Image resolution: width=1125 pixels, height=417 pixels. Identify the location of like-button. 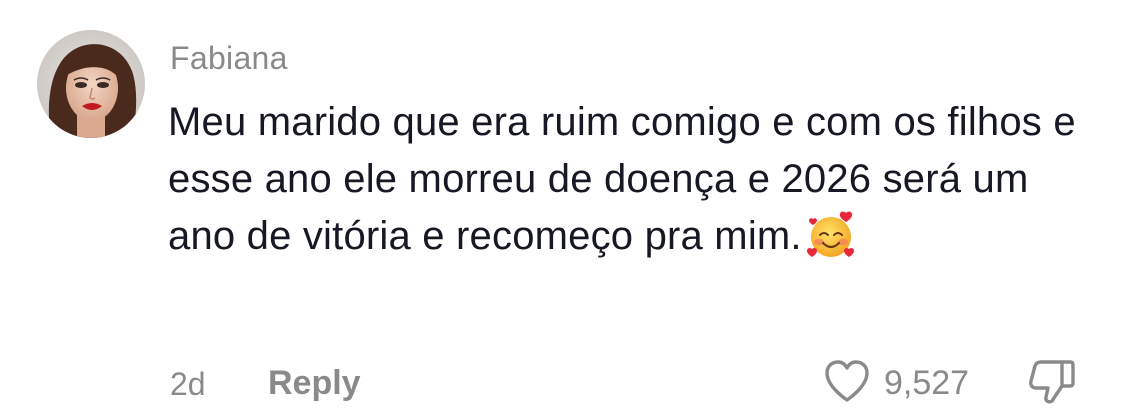
(847, 381).